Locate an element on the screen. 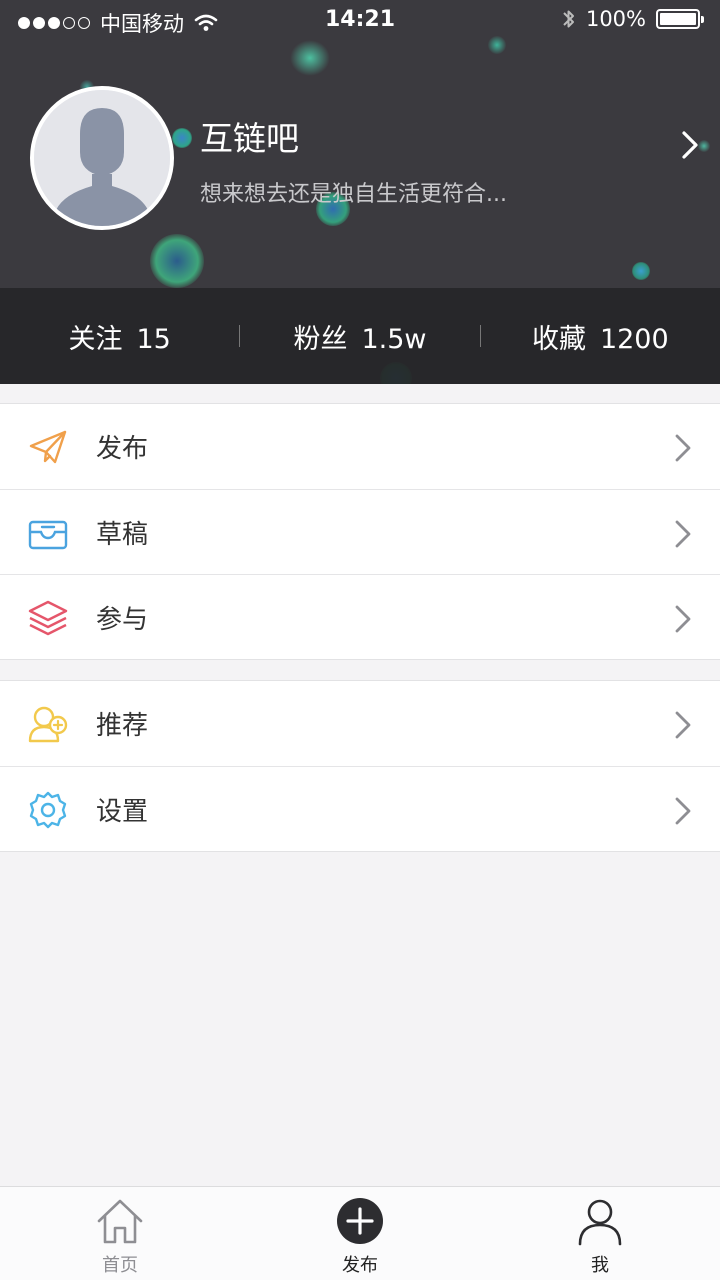 The height and width of the screenshot is (1280, 720). stat-value: 15 is located at coordinates (153, 339).